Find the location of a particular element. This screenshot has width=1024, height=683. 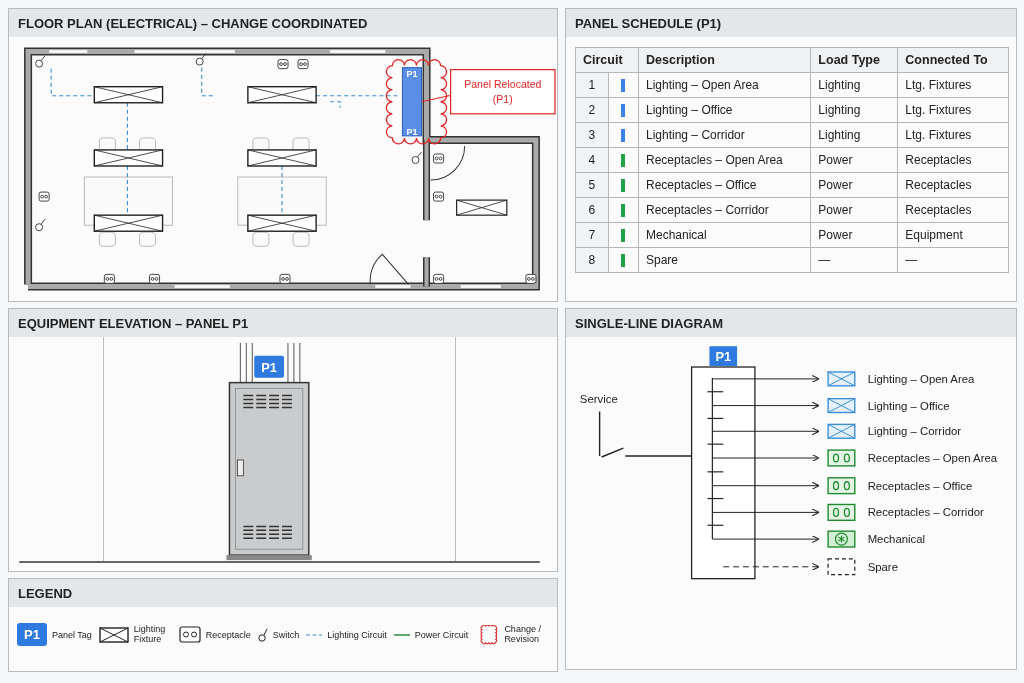

conduit-drawing is located at coordinates (270, 363).